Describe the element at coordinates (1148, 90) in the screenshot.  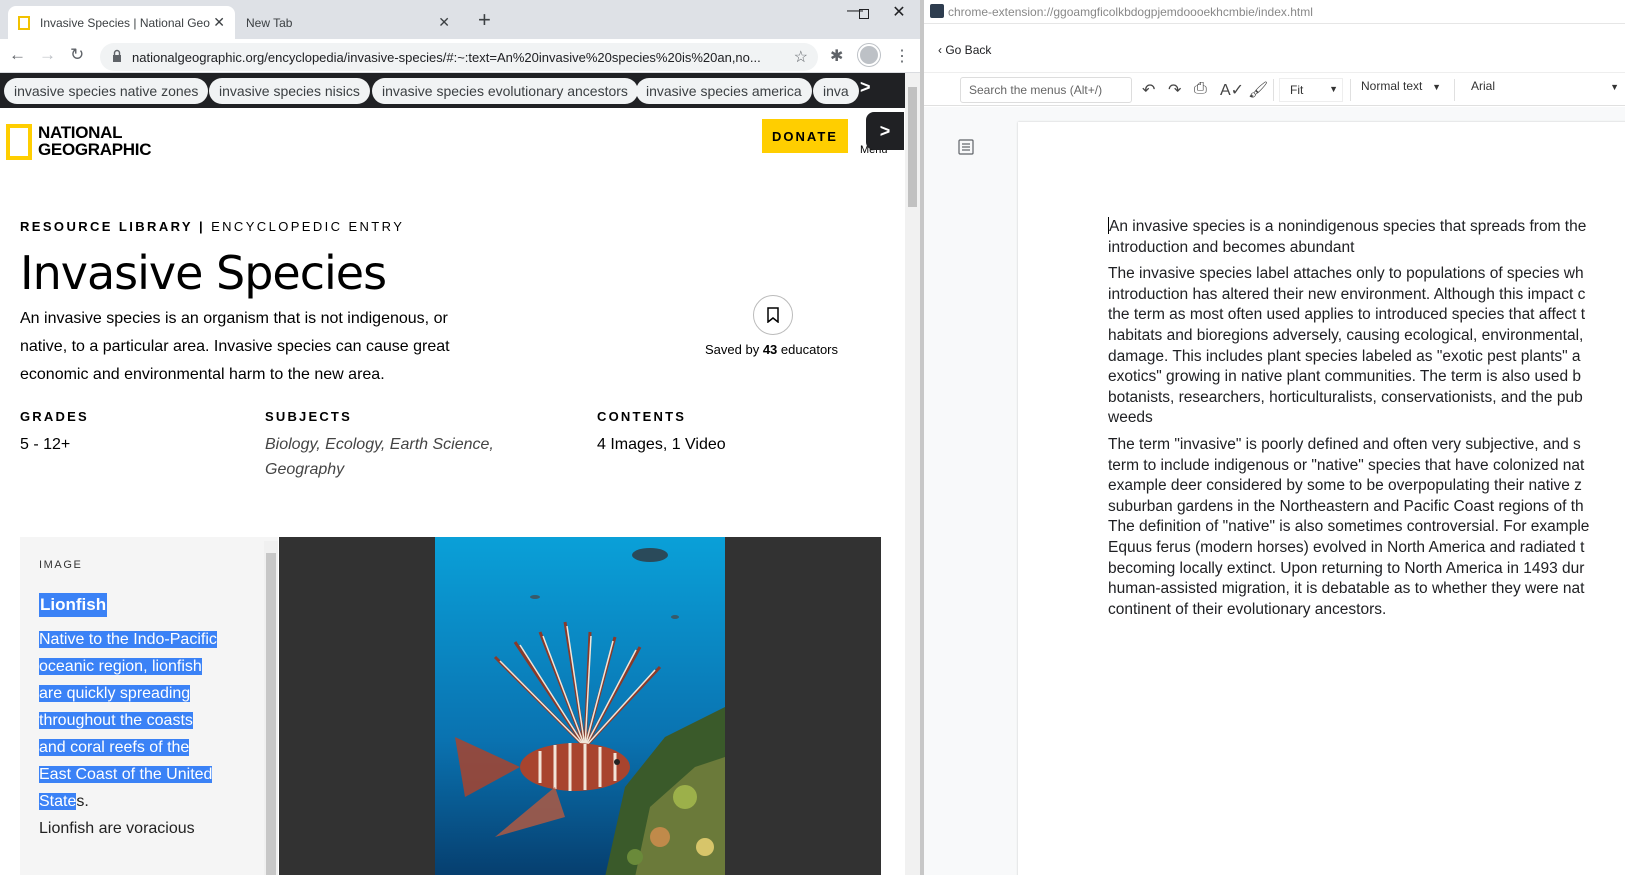
I see `undo-icon: ↶` at that location.